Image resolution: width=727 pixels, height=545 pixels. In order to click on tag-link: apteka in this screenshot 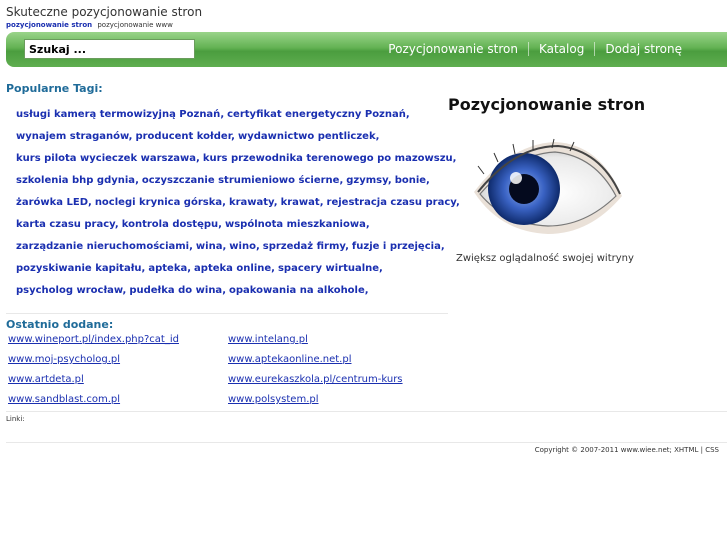, I will do `click(167, 268)`.